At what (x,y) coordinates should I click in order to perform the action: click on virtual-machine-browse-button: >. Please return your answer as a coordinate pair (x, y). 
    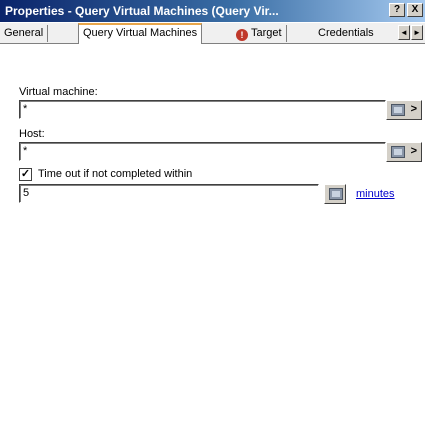
    Looking at the image, I should click on (404, 110).